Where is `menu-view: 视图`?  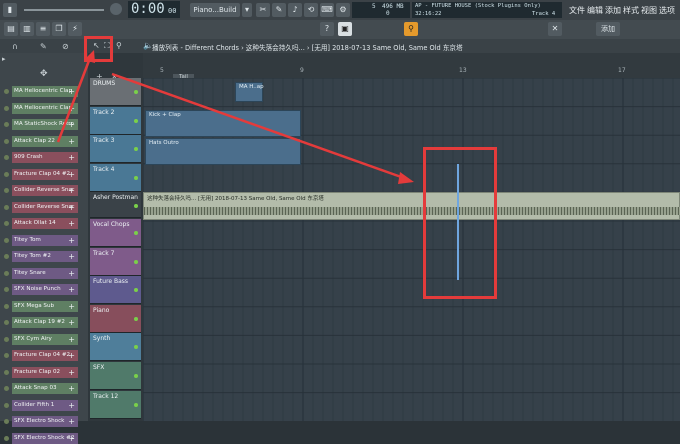
menu-view: 视图 is located at coordinates (649, 10).